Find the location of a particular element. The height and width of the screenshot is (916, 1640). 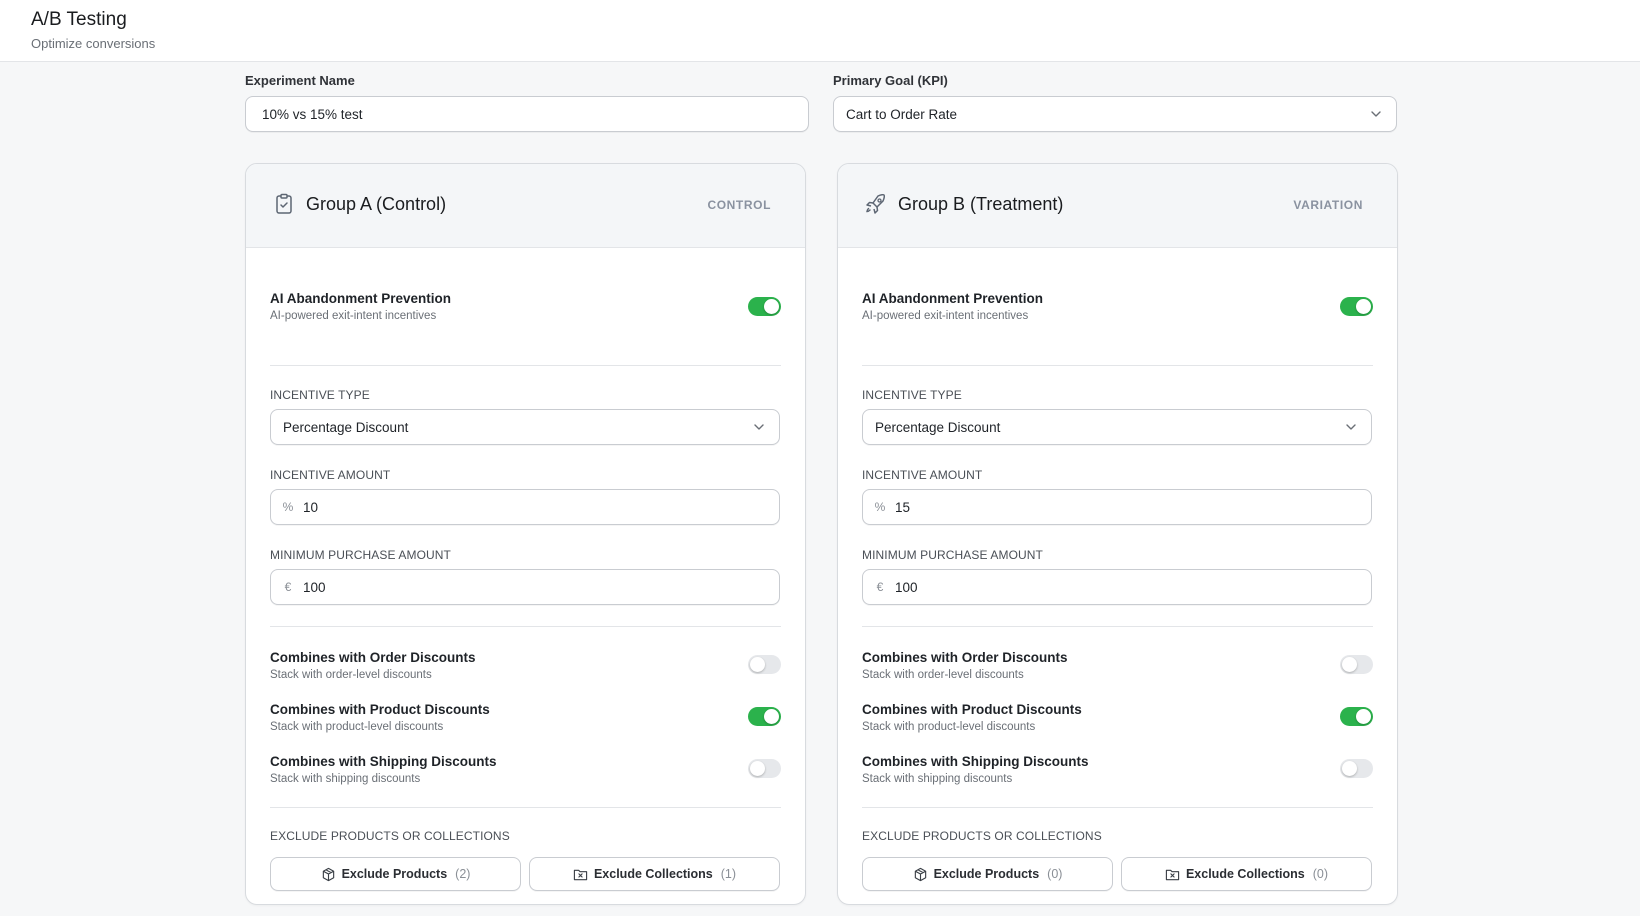

exclude-products-button: Exclude Products (0) is located at coordinates (987, 874).